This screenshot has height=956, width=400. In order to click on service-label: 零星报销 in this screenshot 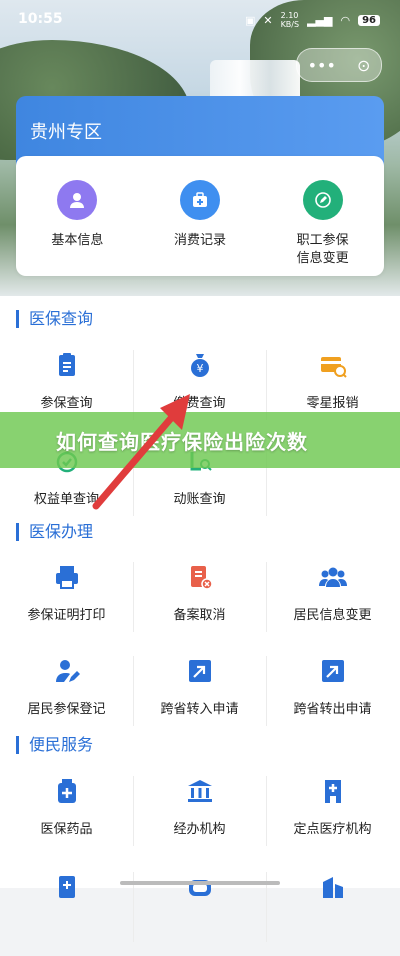, I will do `click(332, 403)`.